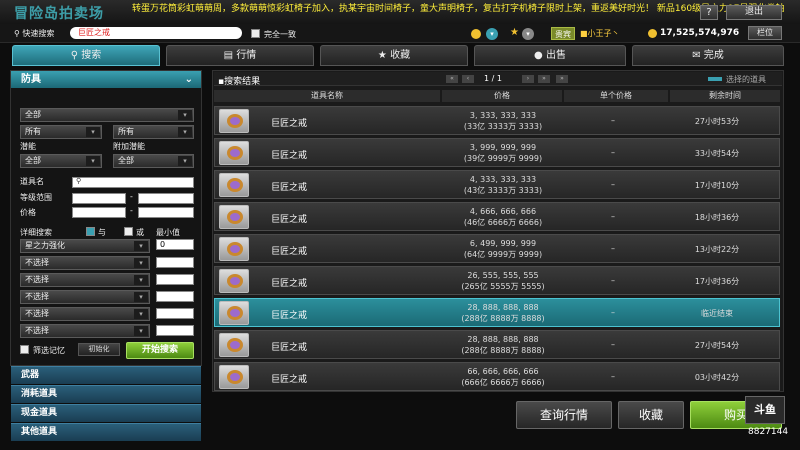  What do you see at coordinates (709, 12) in the screenshot?
I see `help-button: ?` at bounding box center [709, 12].